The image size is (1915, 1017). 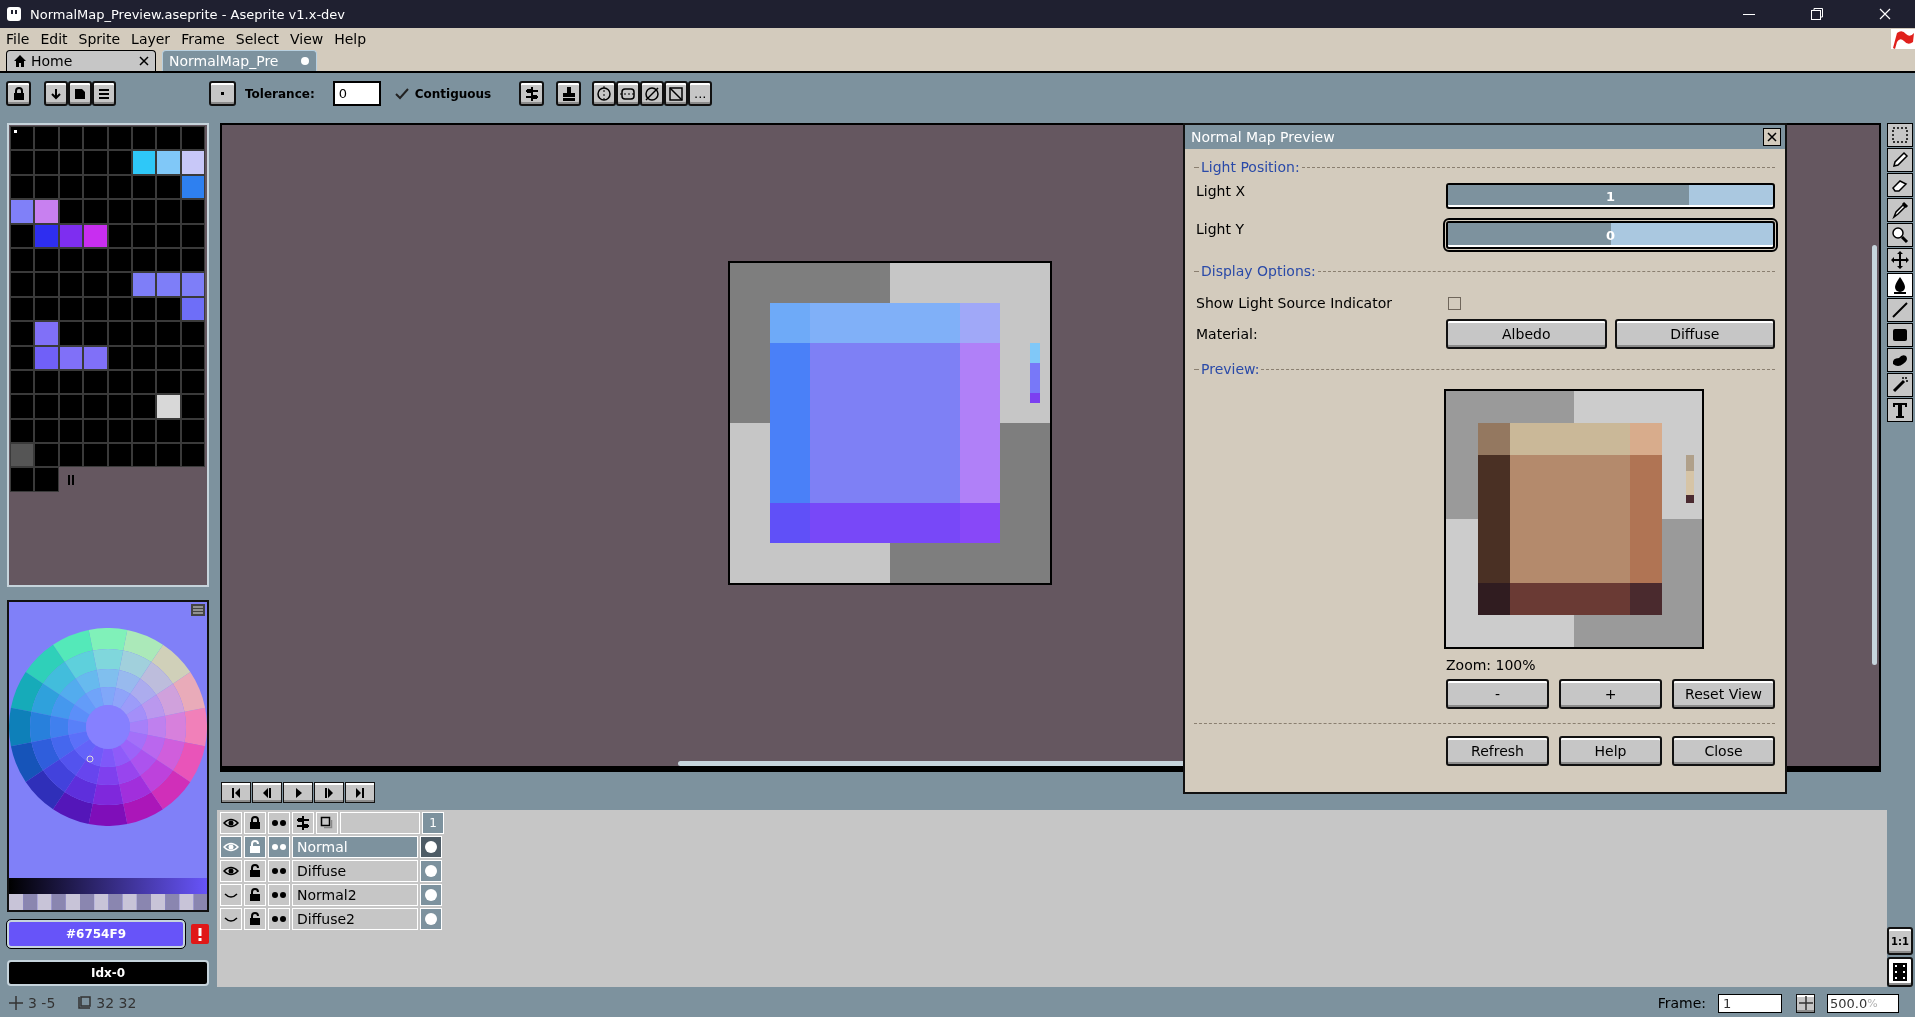 I want to click on color-field: #6754F9, so click(x=96, y=934).